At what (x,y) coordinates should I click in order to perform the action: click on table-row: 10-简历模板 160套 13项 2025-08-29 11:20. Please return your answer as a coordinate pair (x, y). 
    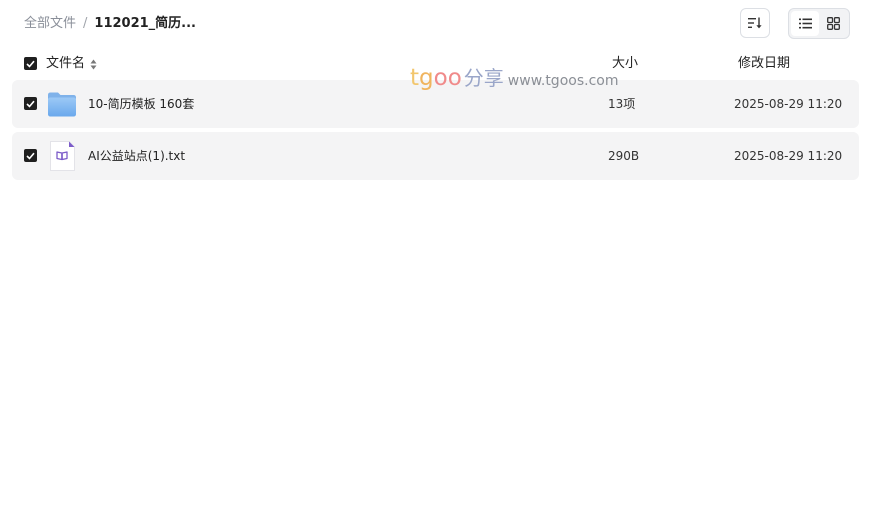
    Looking at the image, I should click on (435, 104).